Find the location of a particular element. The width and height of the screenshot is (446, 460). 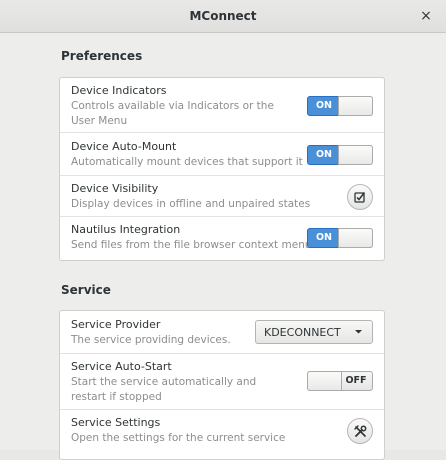

checkbox-icon is located at coordinates (360, 197).